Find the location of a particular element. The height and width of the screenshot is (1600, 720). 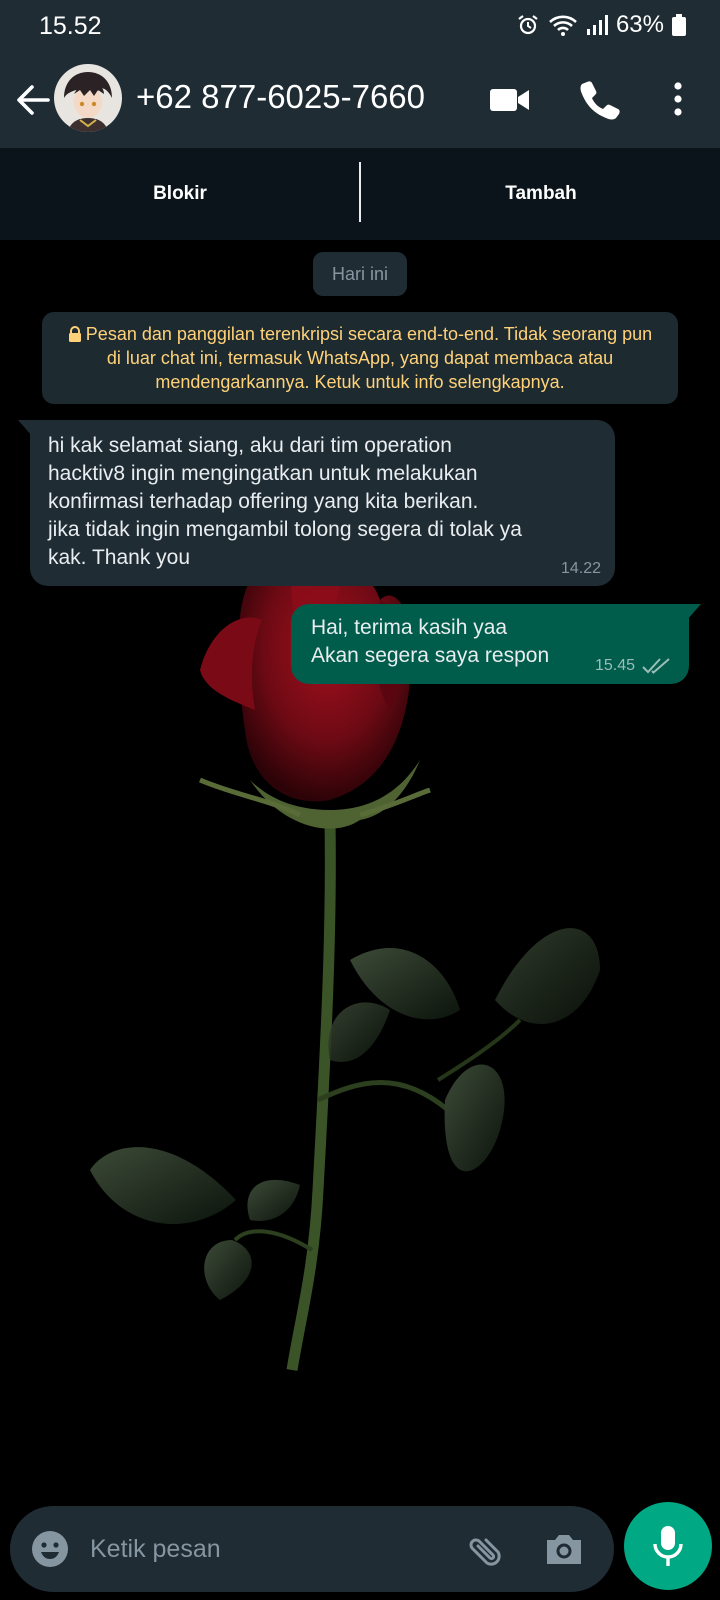

avatar-anime-character-icon is located at coordinates (88, 98).